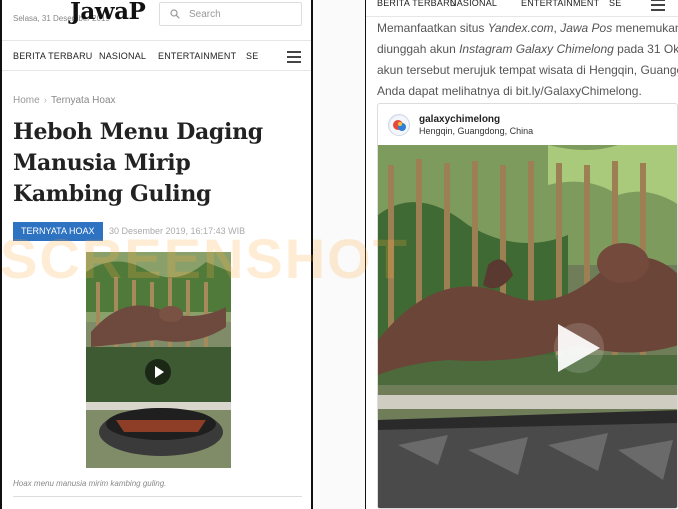 The image size is (678, 509). I want to click on divider, so click(157, 496).